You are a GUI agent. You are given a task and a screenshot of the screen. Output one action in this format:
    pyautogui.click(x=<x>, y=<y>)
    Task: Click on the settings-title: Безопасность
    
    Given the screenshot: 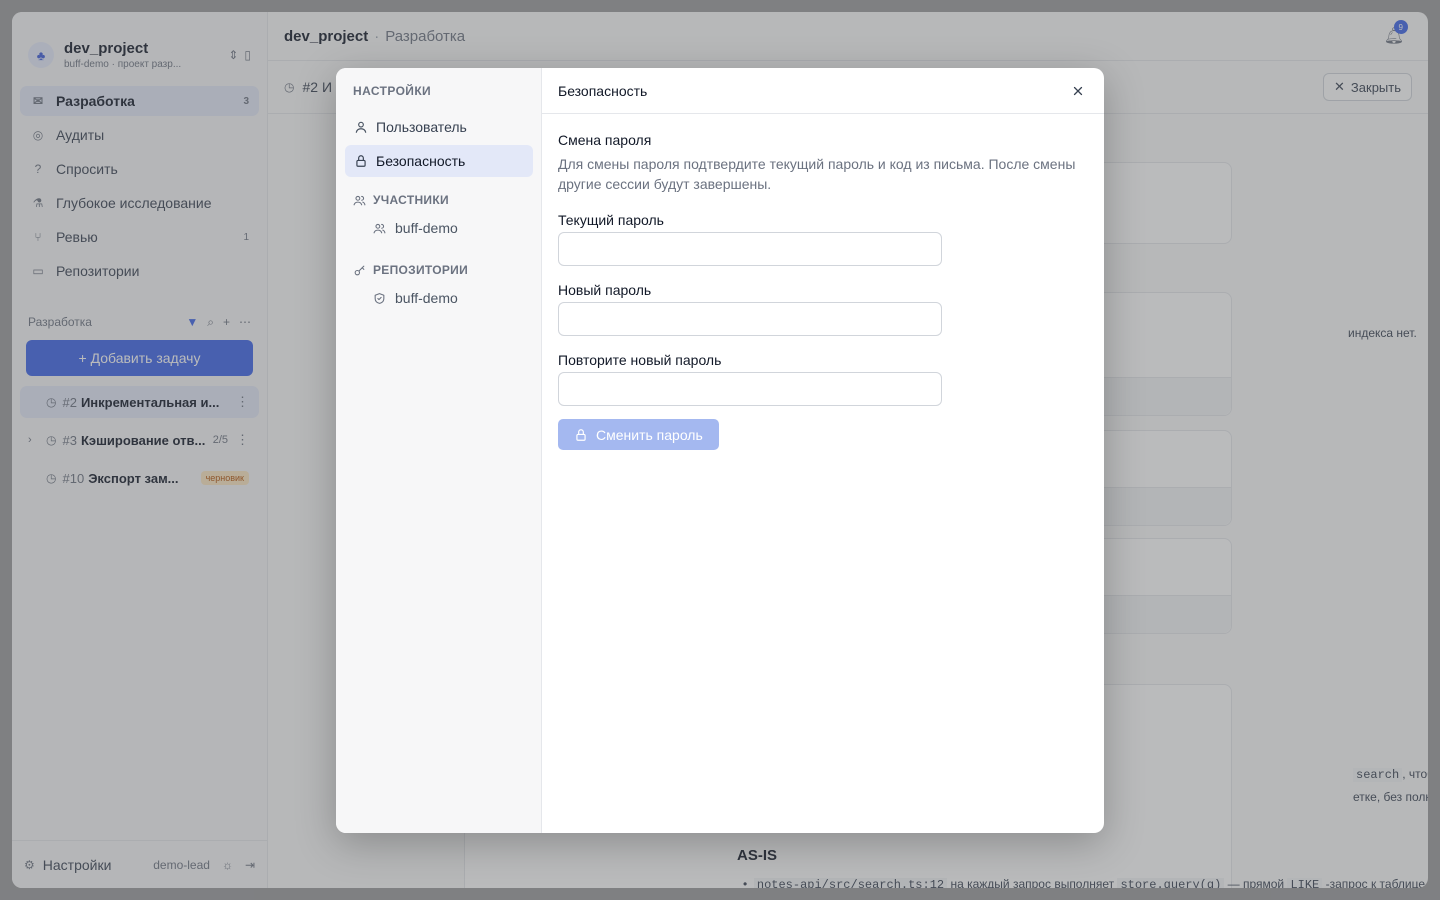 What is the action you would take?
    pyautogui.click(x=603, y=90)
    